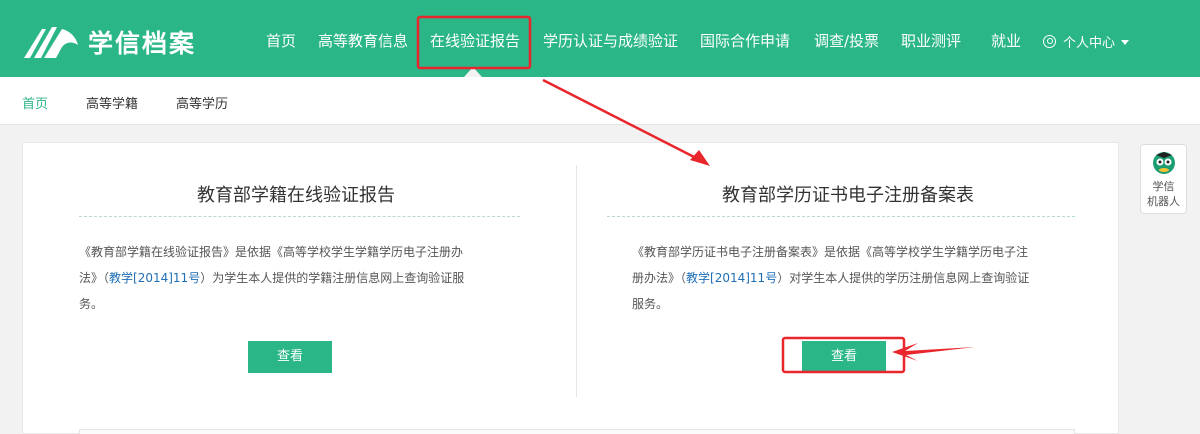 The width and height of the screenshot is (1200, 434). Describe the element at coordinates (202, 102) in the screenshot. I see `subnav-item-degree: 高等学历` at that location.